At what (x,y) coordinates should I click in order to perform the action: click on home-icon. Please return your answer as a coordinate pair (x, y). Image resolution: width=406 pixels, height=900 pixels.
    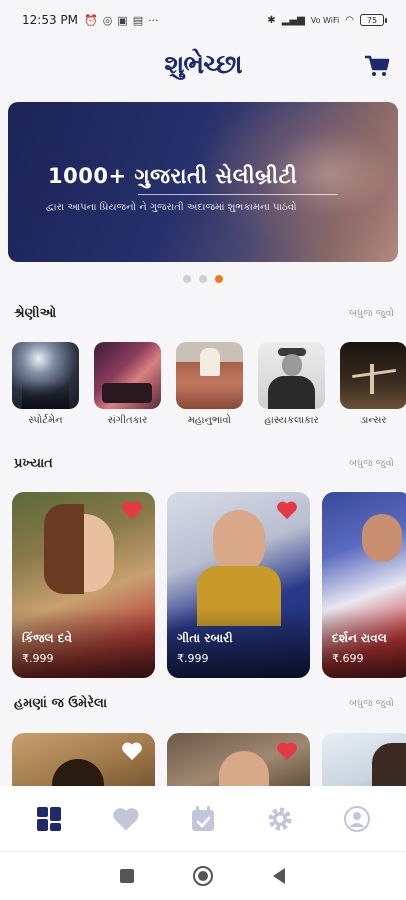
    Looking at the image, I should click on (48, 819).